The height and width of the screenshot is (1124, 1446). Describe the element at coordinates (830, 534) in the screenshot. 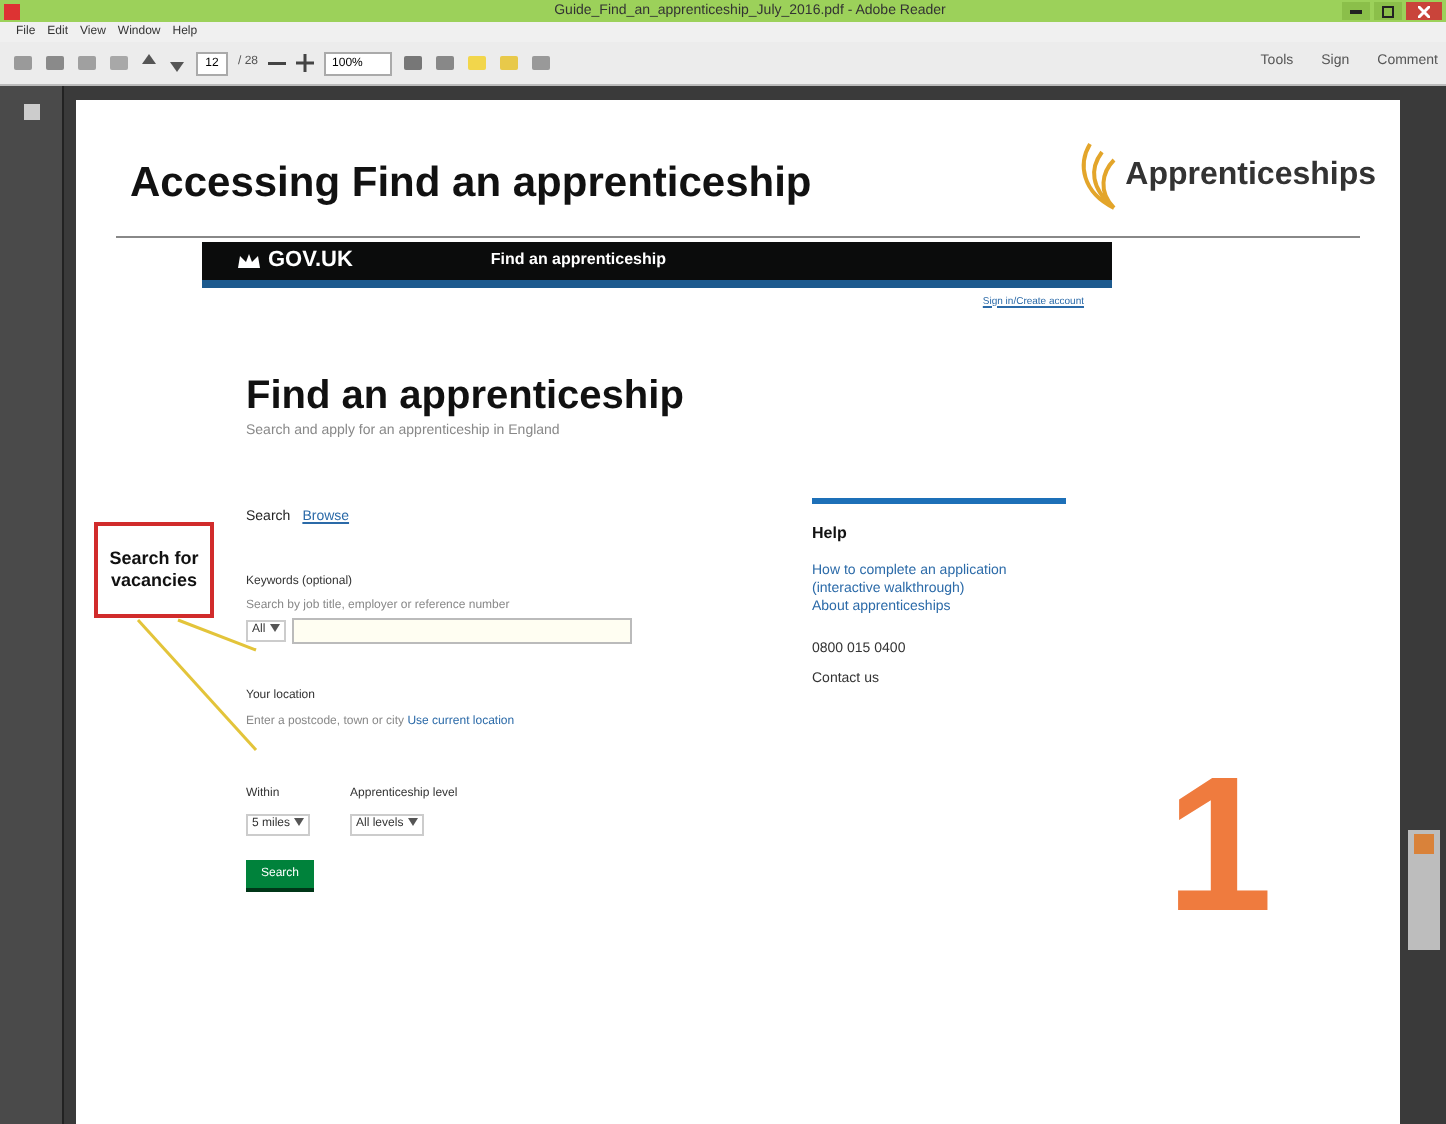

I see `help-heading: Help` at that location.